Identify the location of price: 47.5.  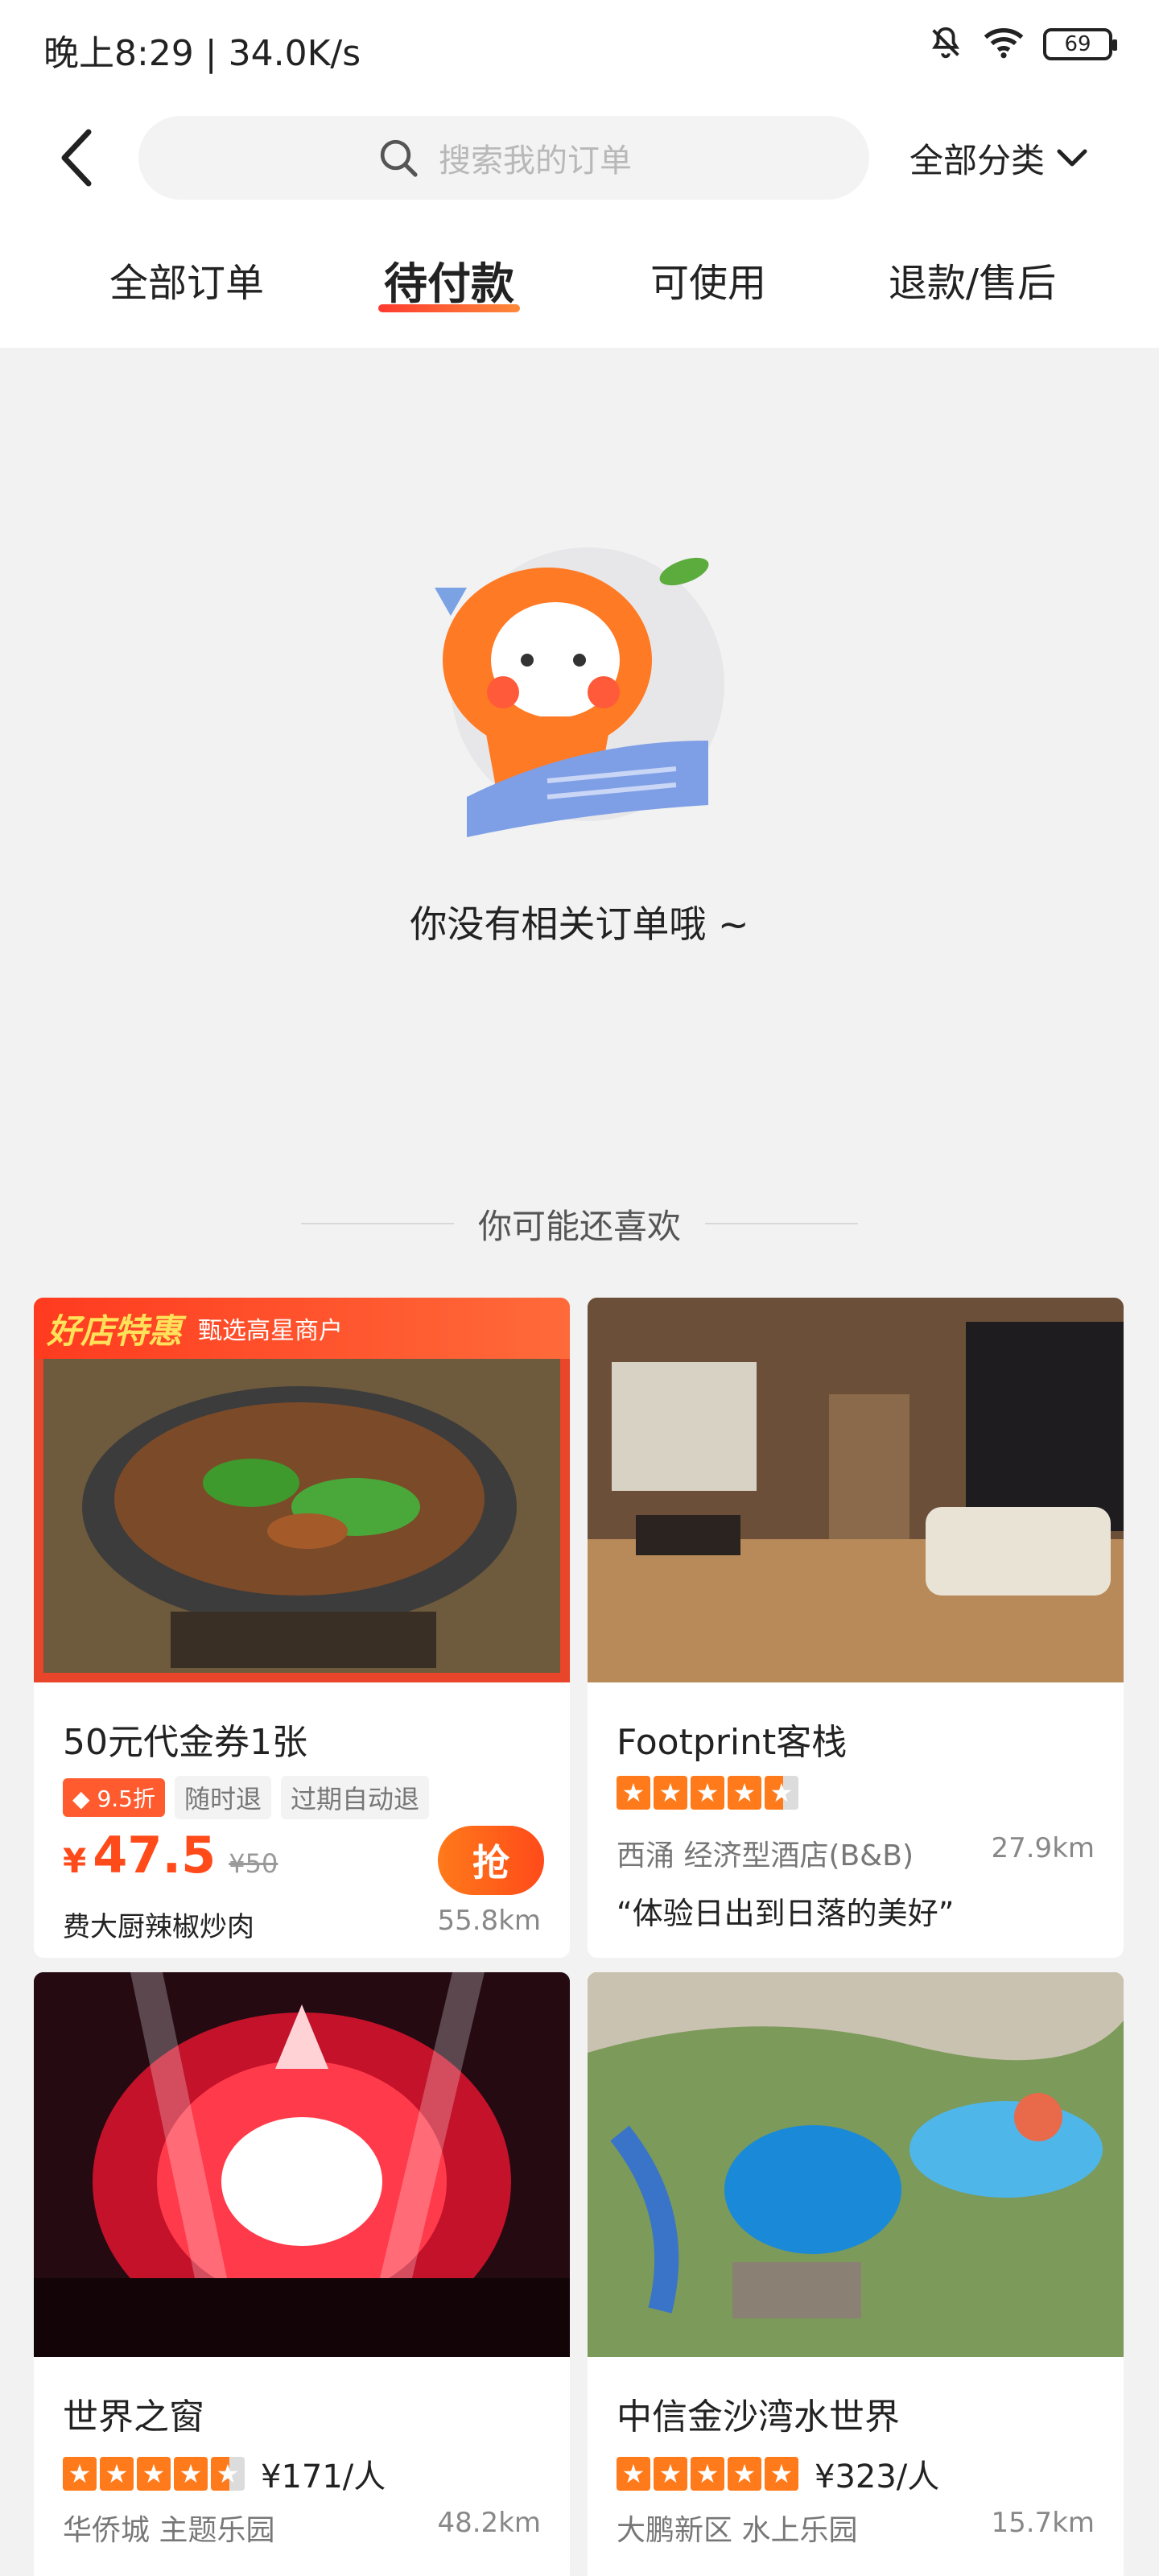
(155, 1855).